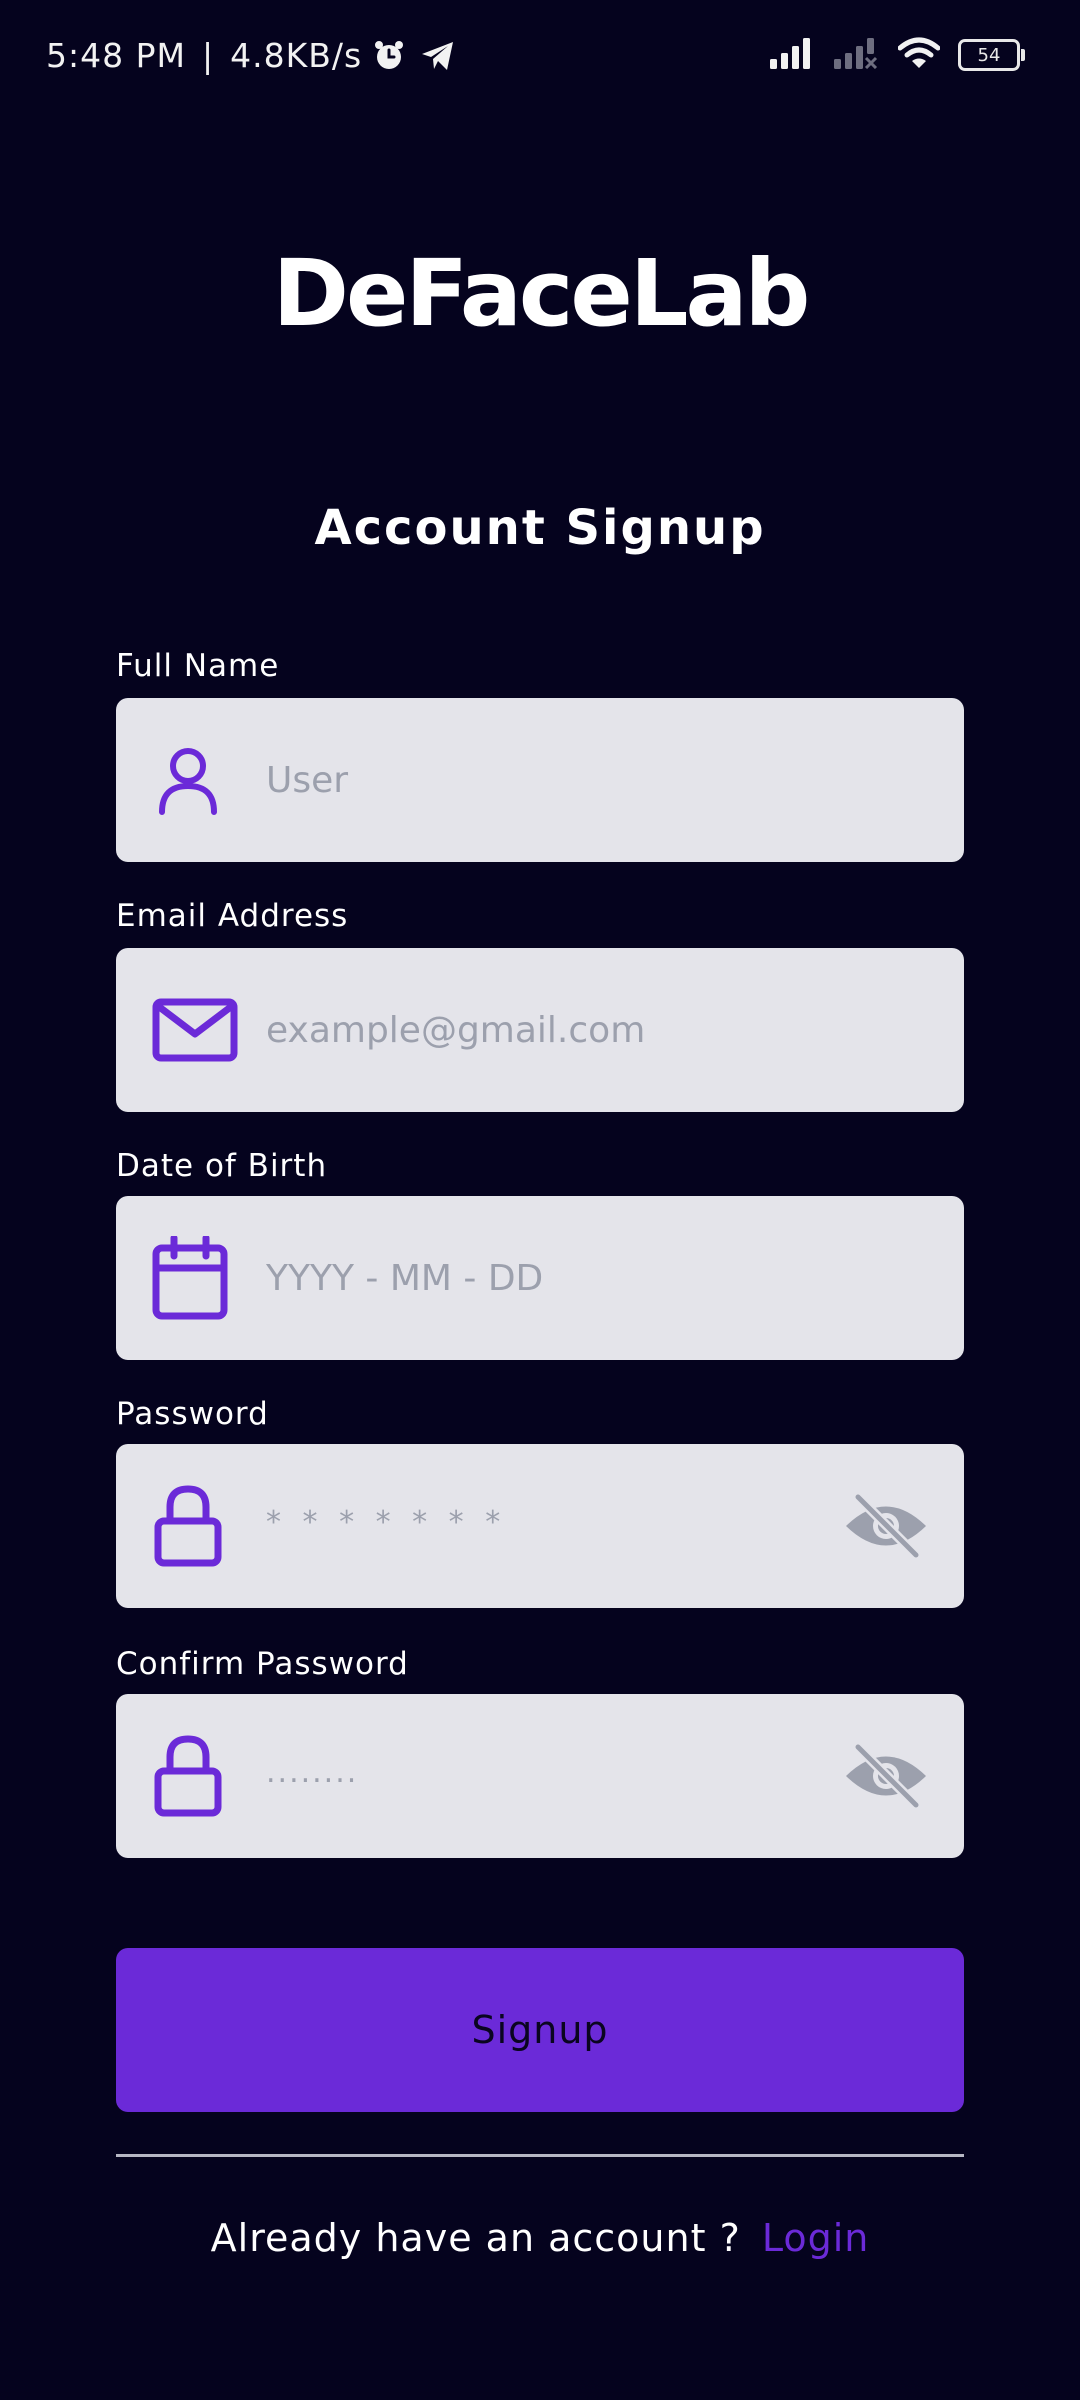  Describe the element at coordinates (296, 55) in the screenshot. I see `network-speed: 4.8KB/s` at that location.